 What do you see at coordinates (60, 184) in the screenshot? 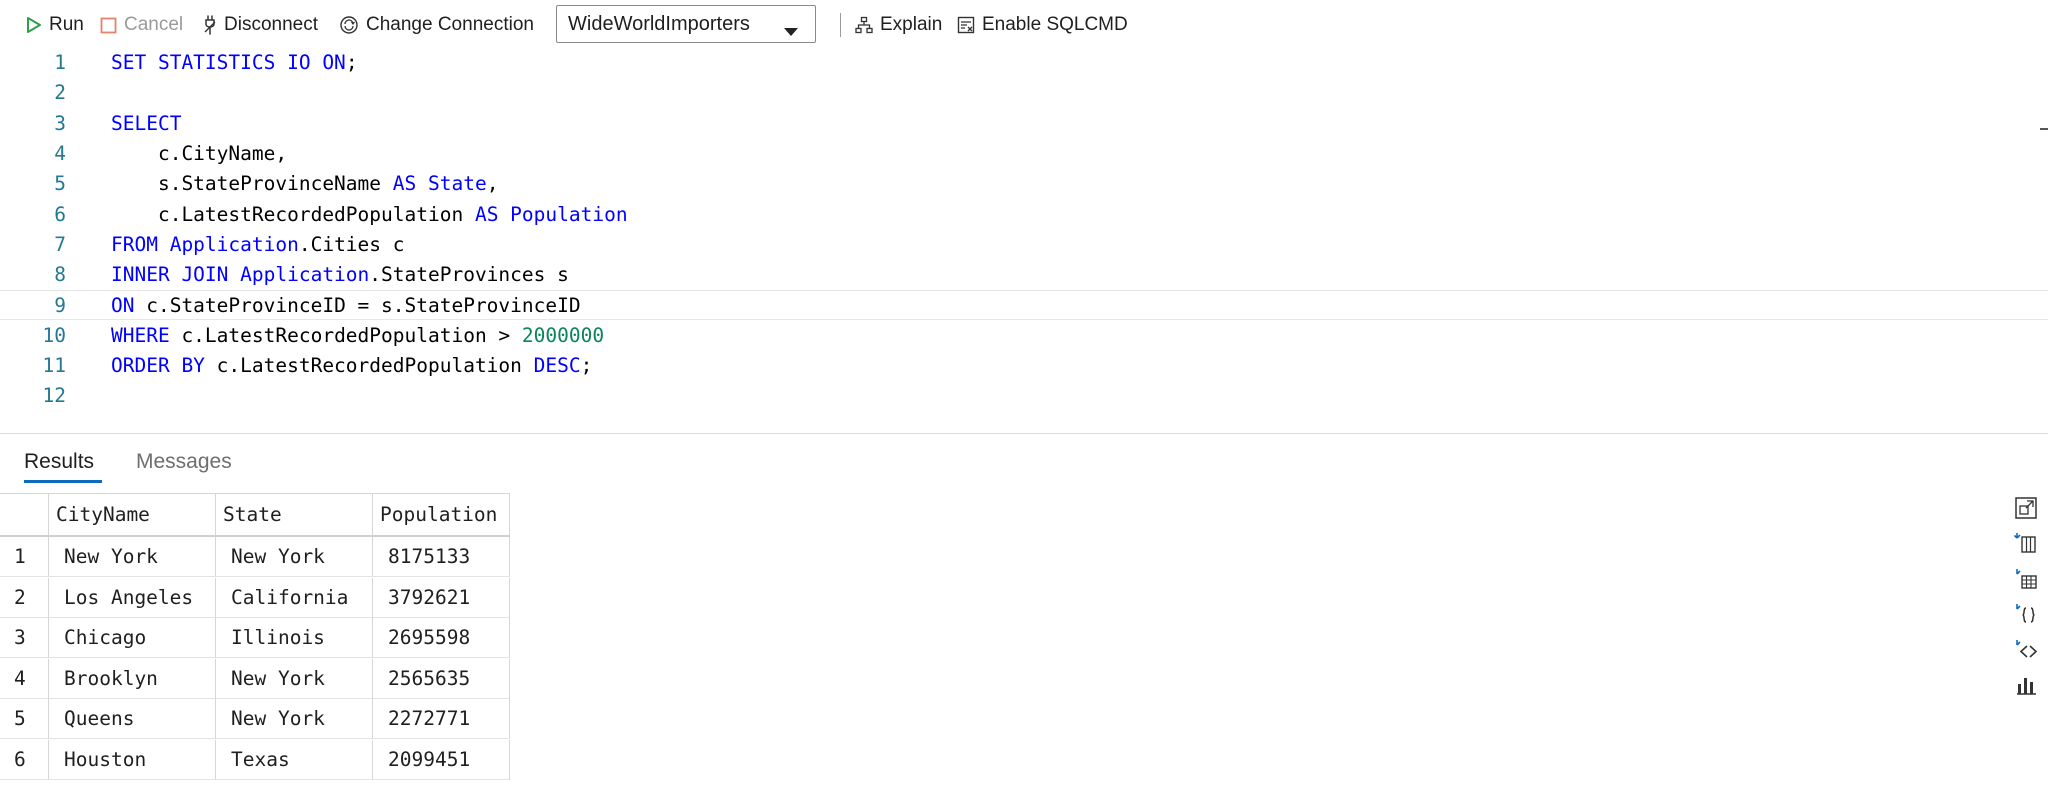
I see `line-number: 5` at bounding box center [60, 184].